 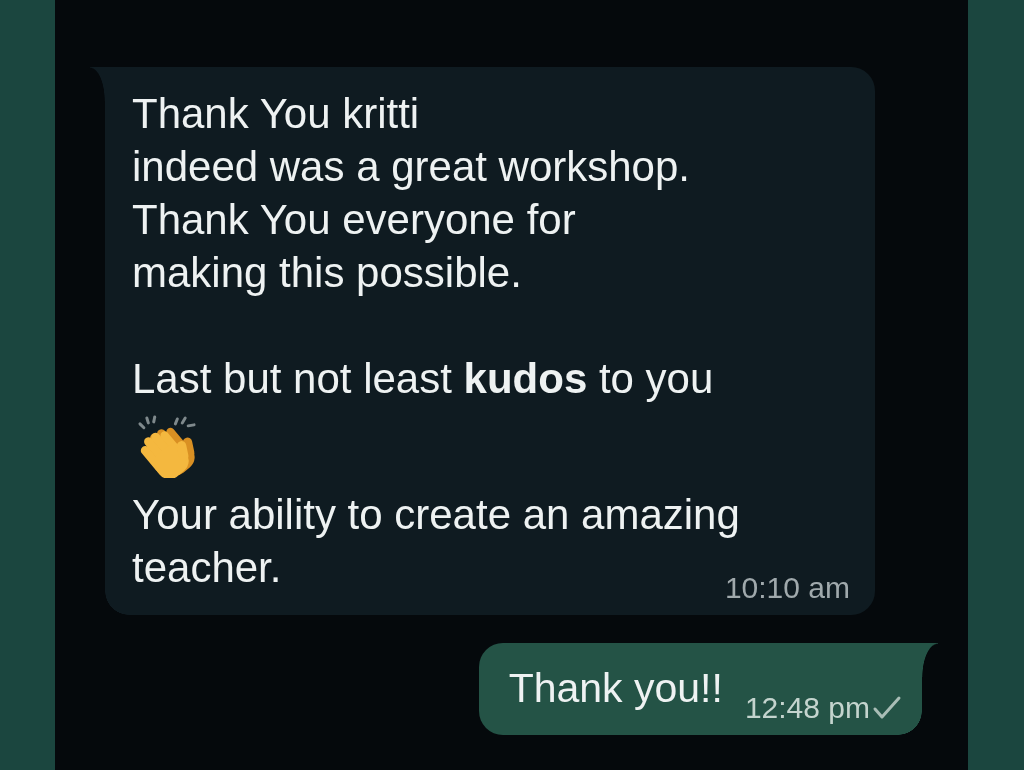 What do you see at coordinates (807, 708) in the screenshot?
I see `timestamp: 12:48 pm` at bounding box center [807, 708].